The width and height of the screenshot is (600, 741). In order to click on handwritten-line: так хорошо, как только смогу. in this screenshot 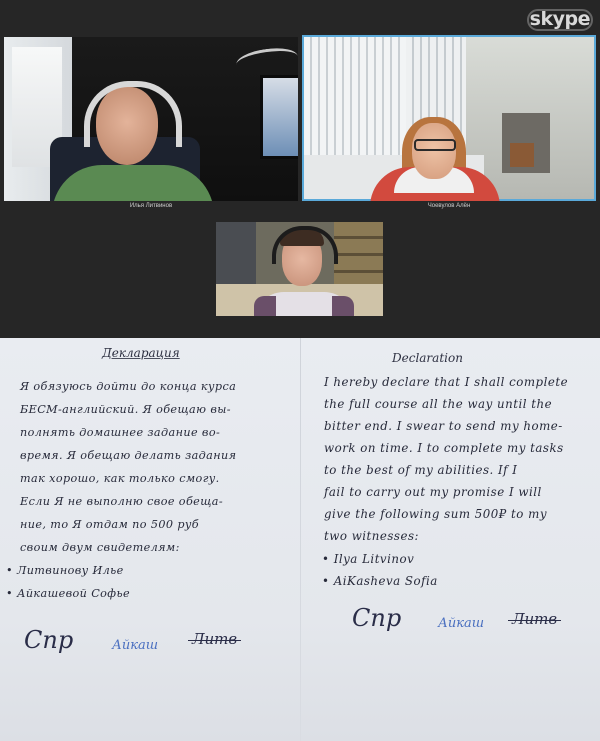, I will do `click(120, 478)`.